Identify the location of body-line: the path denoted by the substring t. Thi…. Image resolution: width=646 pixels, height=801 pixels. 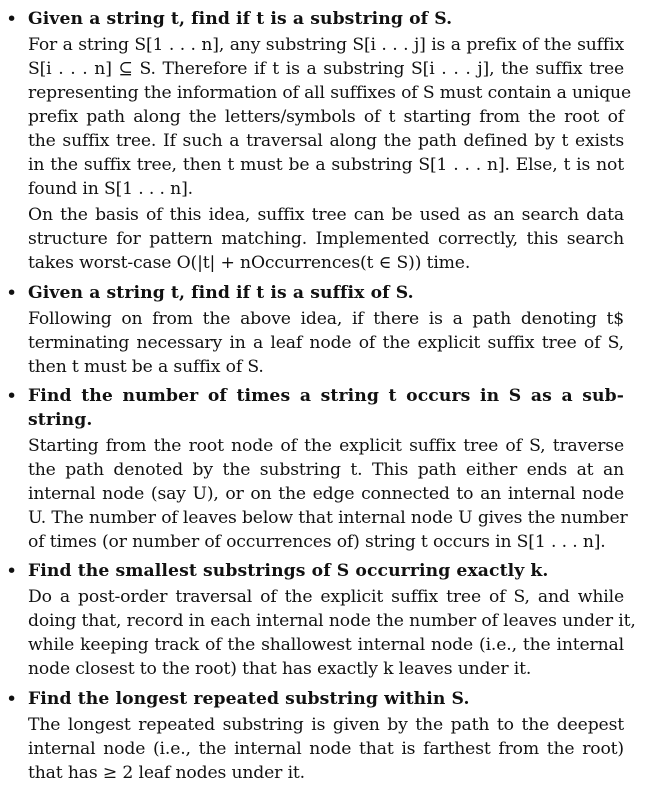
(326, 470).